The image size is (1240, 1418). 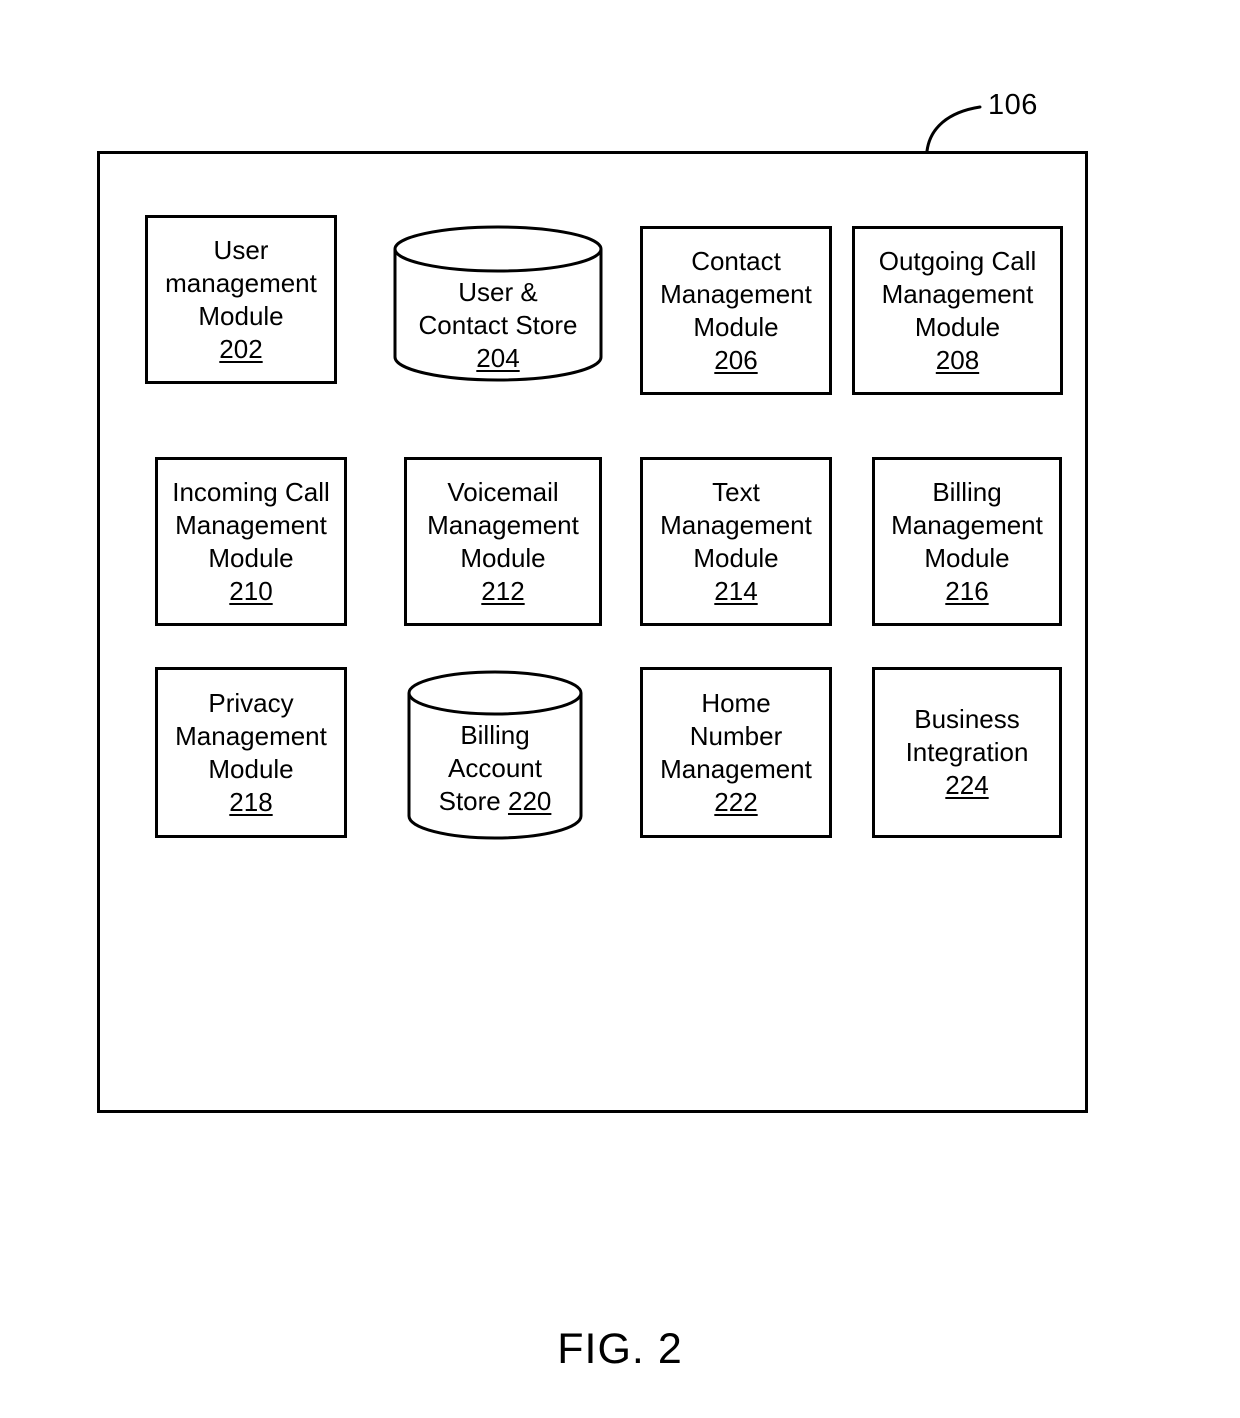 I want to click on module-reference-number: 202, so click(x=241, y=348).